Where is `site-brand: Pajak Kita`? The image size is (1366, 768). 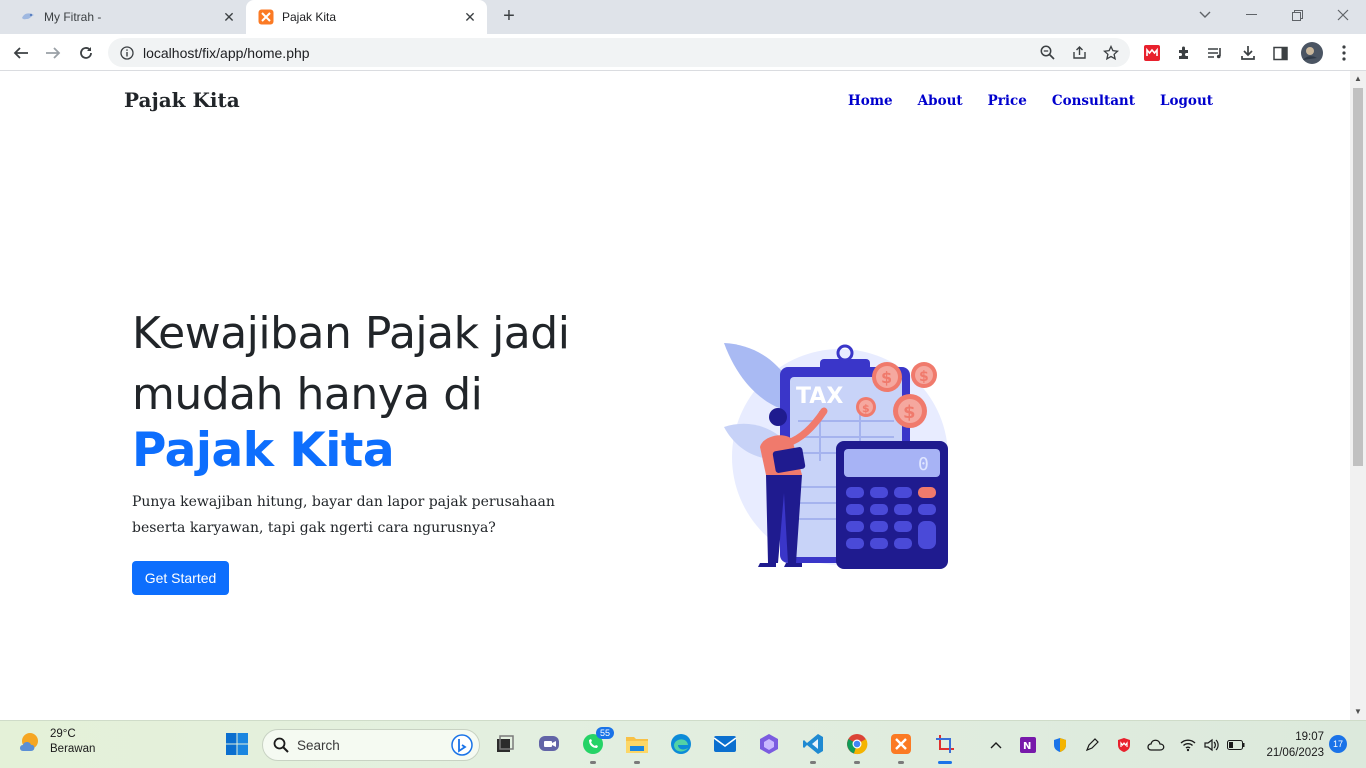
site-brand: Pajak Kita is located at coordinates (182, 100).